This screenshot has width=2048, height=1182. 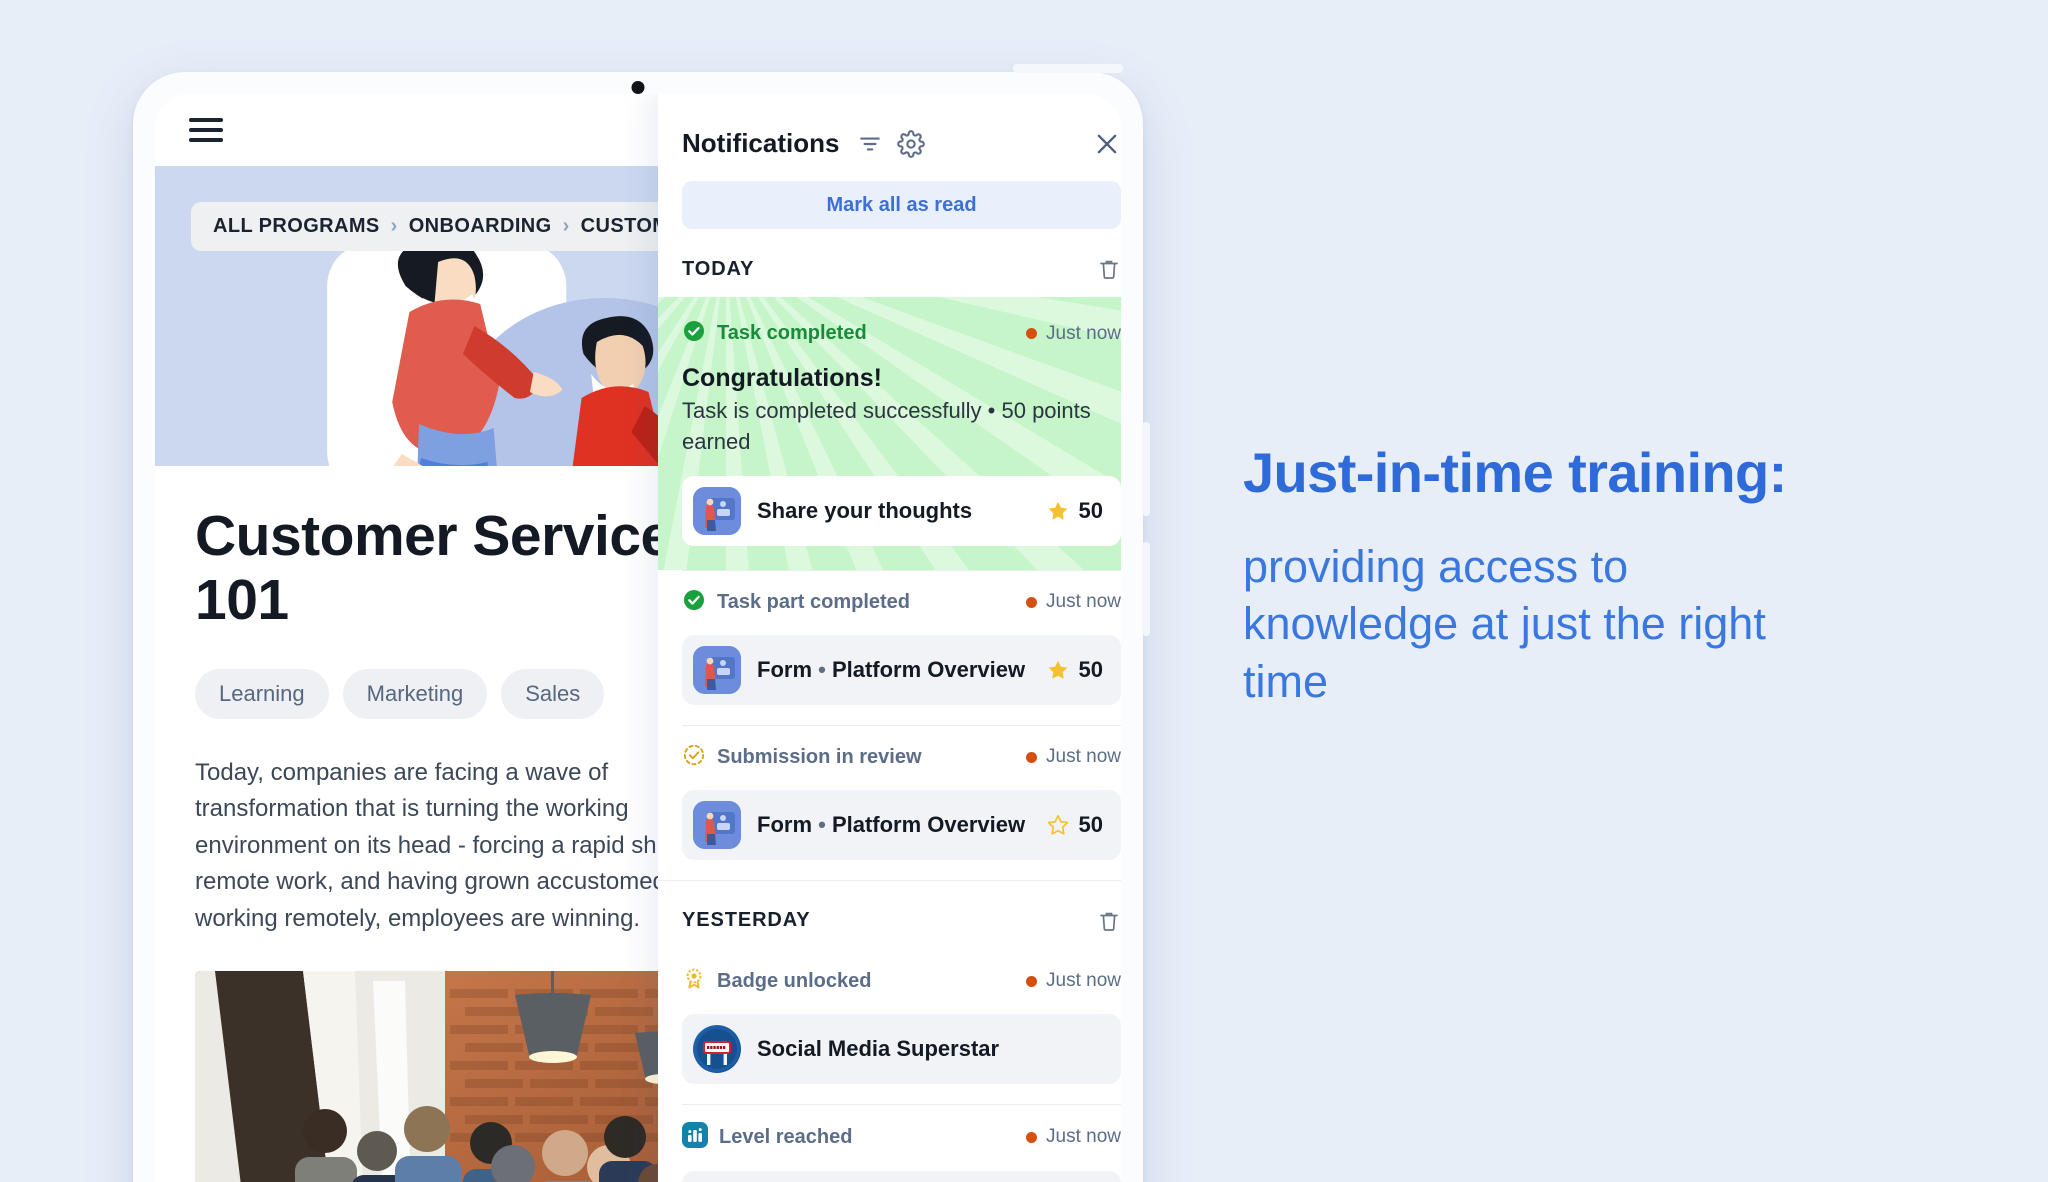 I want to click on section-header-yesterday: YESTERDAY, so click(x=889, y=914).